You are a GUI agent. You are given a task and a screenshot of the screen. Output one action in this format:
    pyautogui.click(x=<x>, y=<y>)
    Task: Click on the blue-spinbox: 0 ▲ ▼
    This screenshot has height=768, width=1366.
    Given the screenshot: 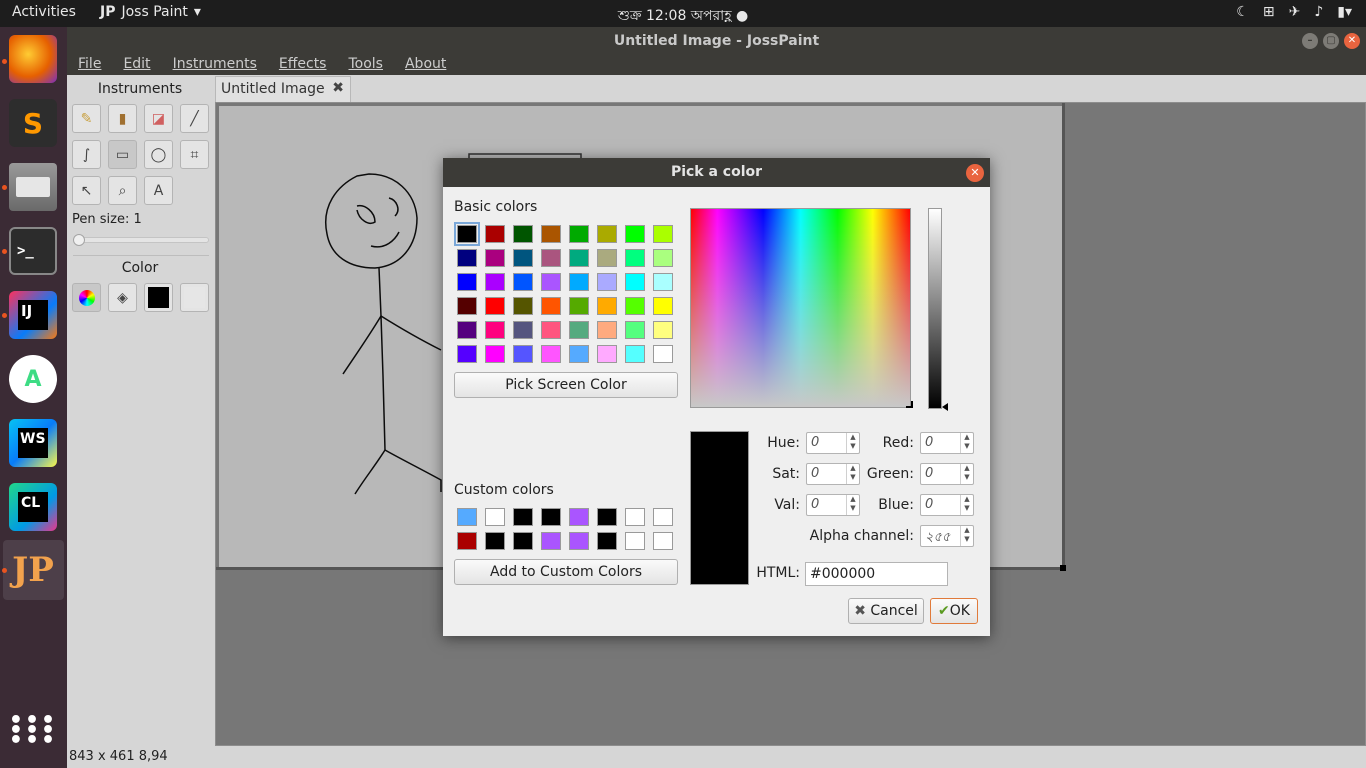 What is the action you would take?
    pyautogui.click(x=947, y=505)
    